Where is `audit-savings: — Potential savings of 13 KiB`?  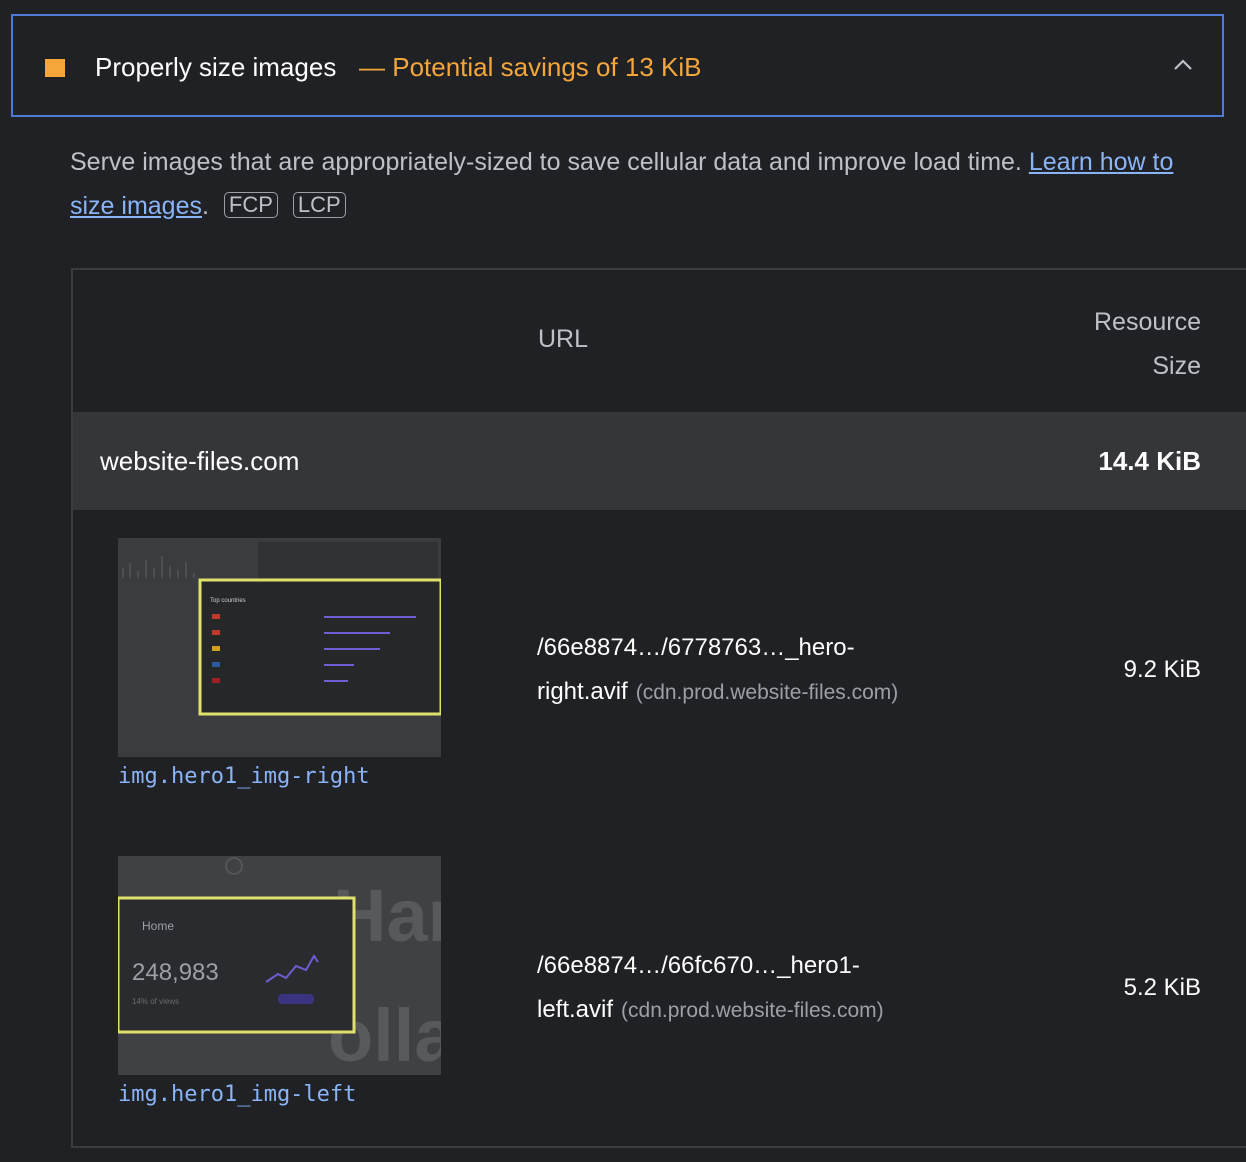
audit-savings: — Potential savings of 13 KiB is located at coordinates (530, 67).